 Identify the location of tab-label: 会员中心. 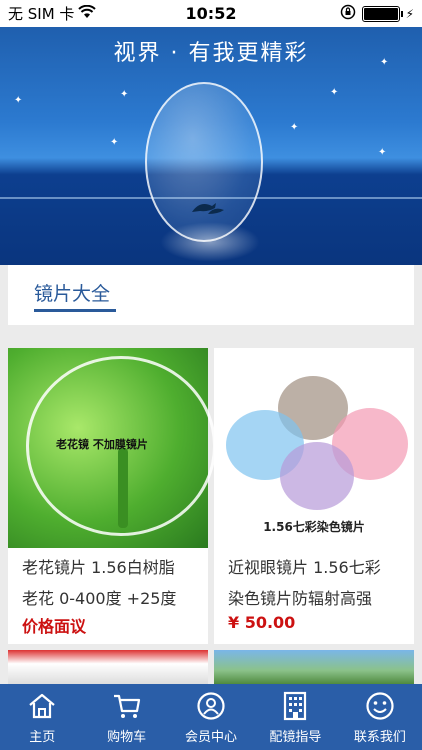
(211, 737).